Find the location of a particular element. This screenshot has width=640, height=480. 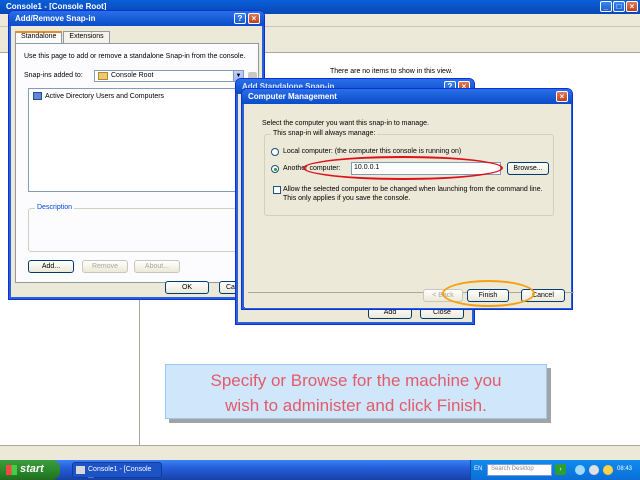

minimize-icon: _ is located at coordinates (606, 6).